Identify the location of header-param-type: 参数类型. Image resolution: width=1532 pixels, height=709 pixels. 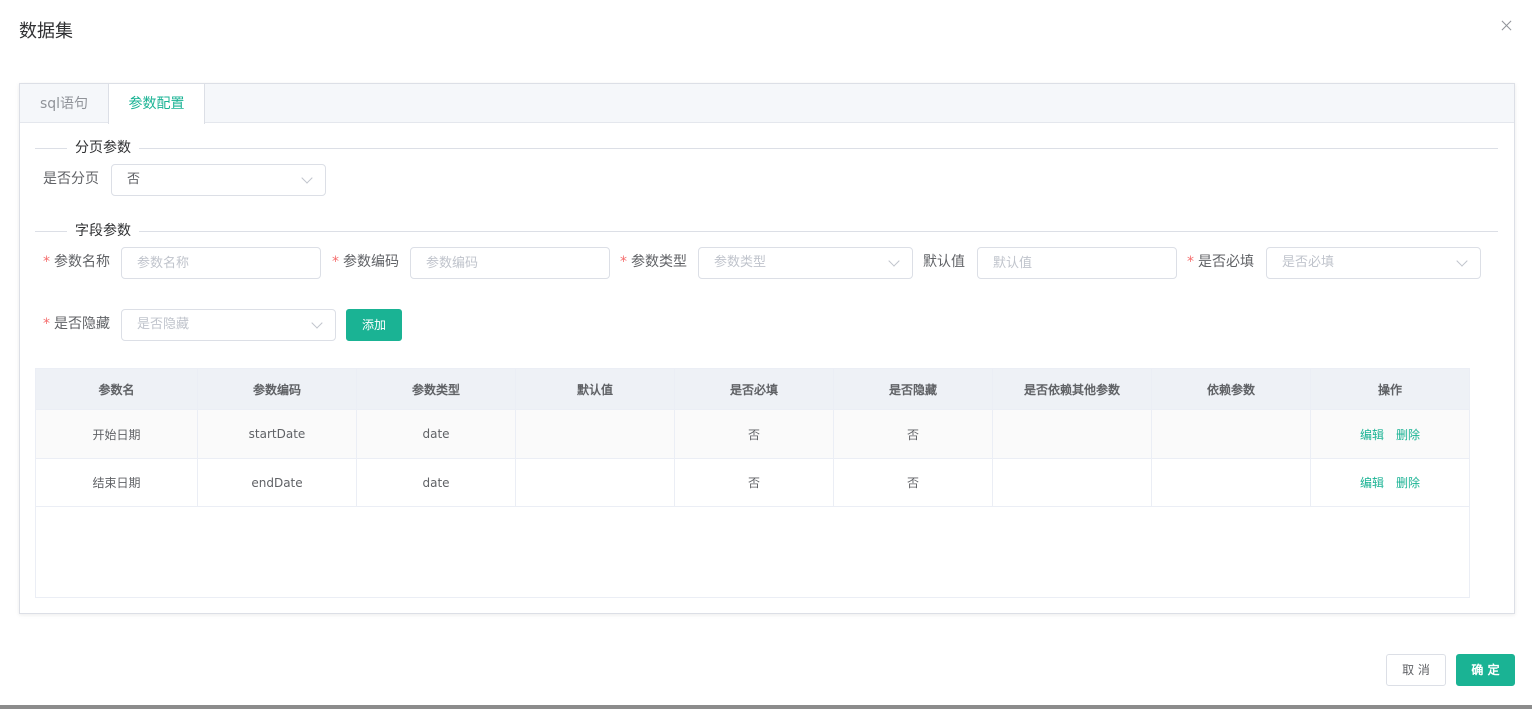
(436, 389).